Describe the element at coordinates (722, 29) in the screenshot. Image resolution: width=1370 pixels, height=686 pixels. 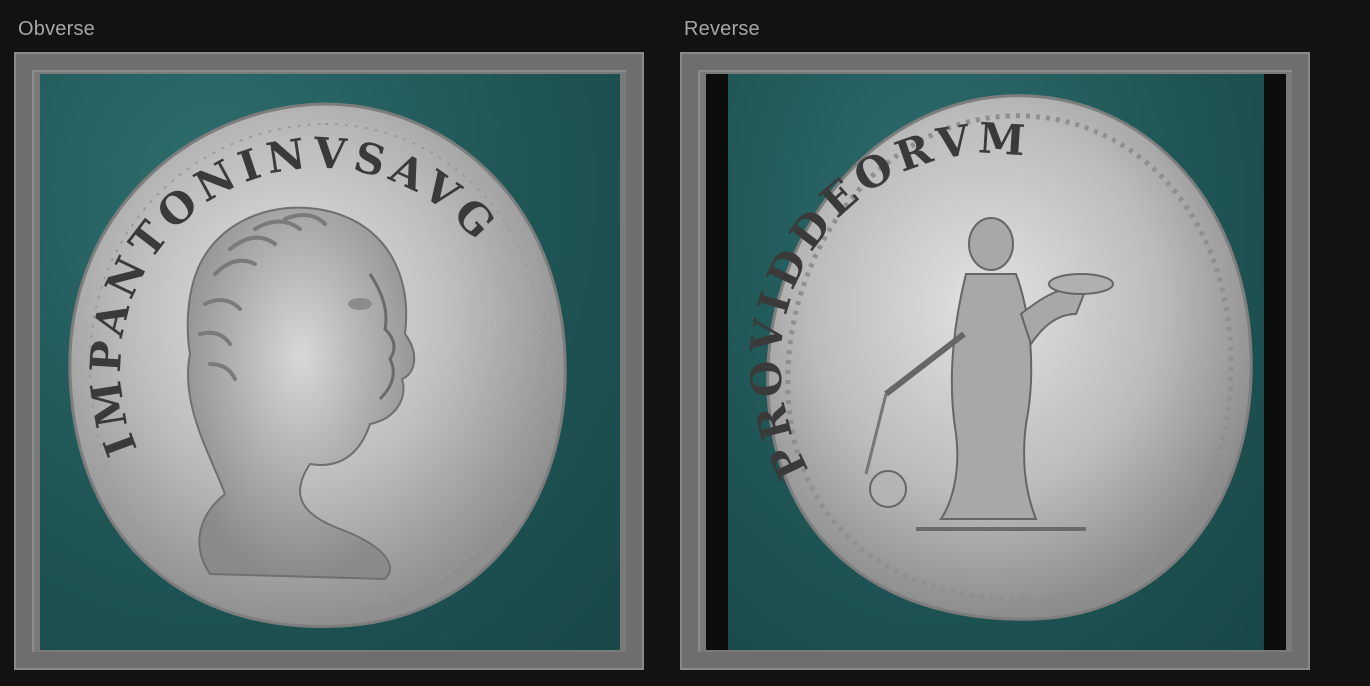
I see `reverse-caption: Reverse` at that location.